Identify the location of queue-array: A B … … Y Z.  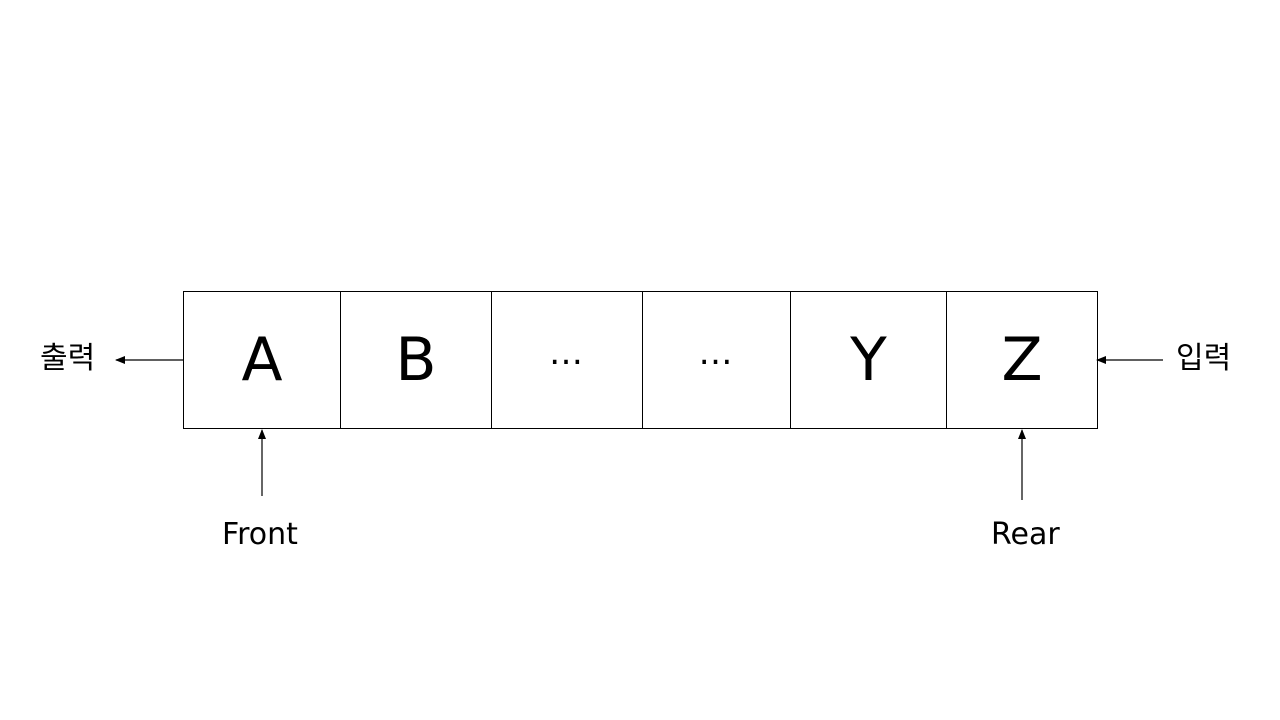
(640, 360).